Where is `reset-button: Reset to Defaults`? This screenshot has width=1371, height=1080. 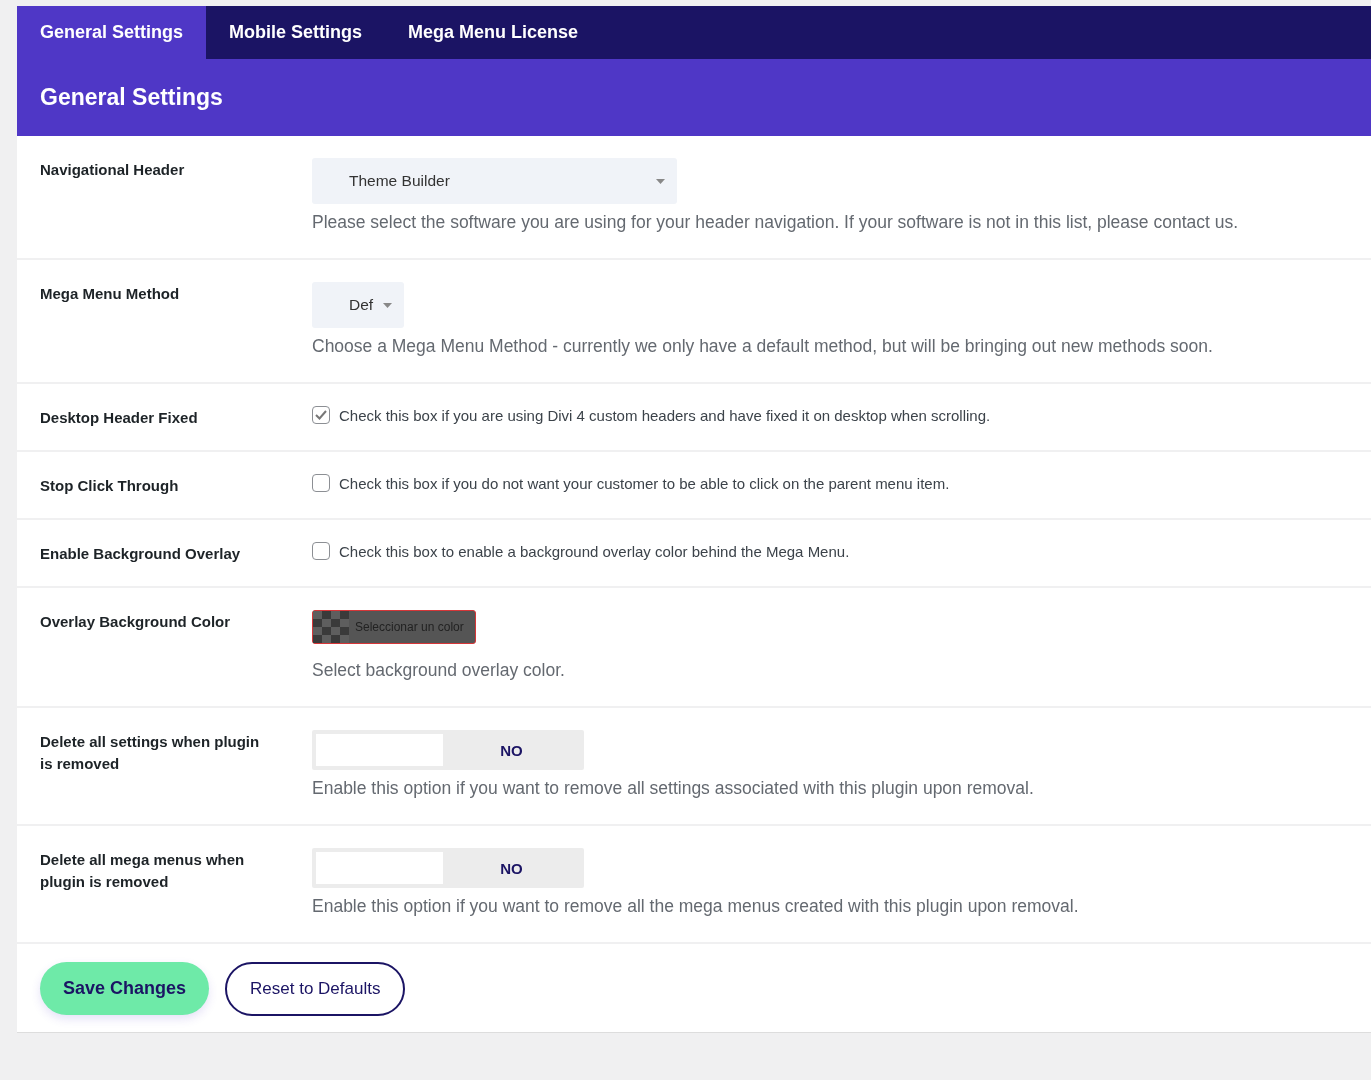 reset-button: Reset to Defaults is located at coordinates (315, 989).